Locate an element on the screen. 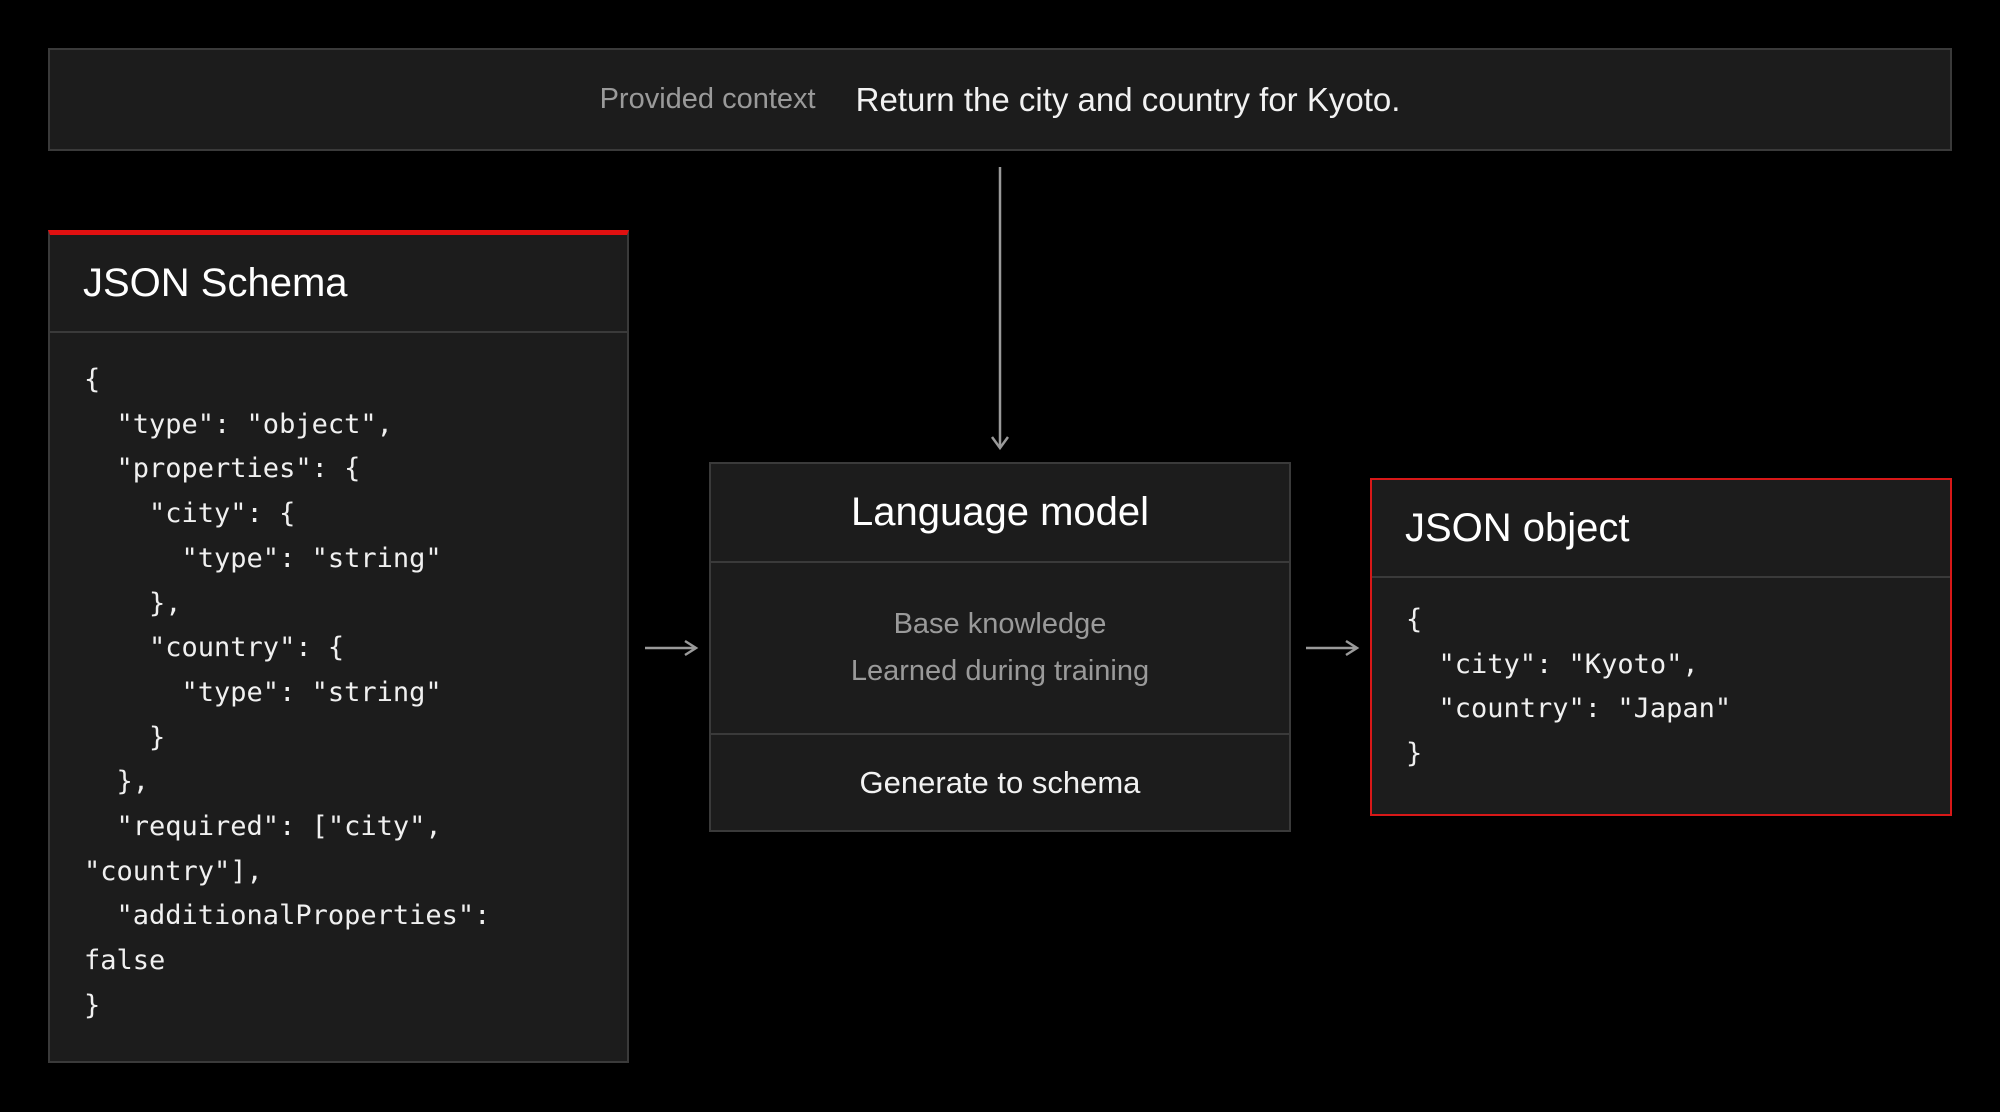 This screenshot has width=2000, height=1112. arrow-down-icon is located at coordinates (1000, 309).